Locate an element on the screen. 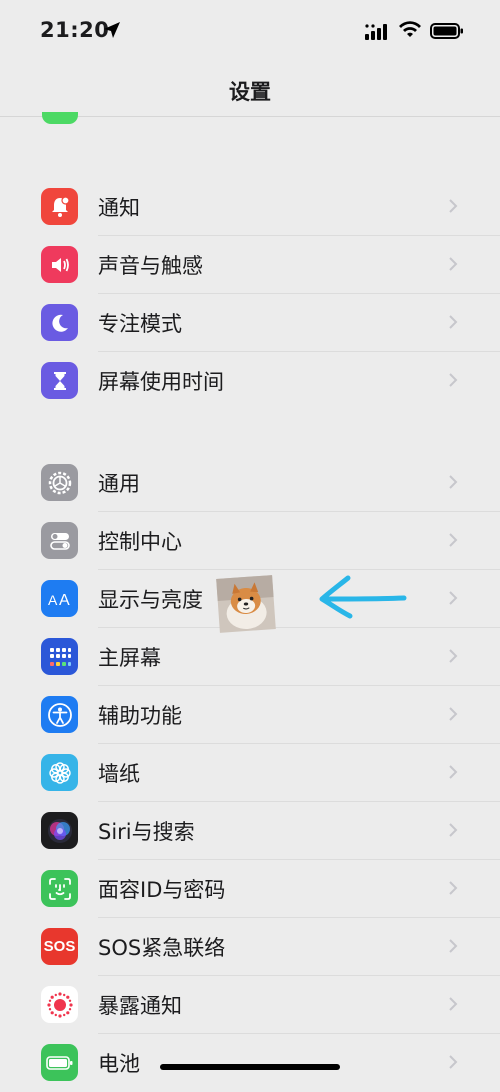 Image resolution: width=500 pixels, height=1092 pixels. settings-row-screen-time: 屏幕使用时间 is located at coordinates (250, 381).